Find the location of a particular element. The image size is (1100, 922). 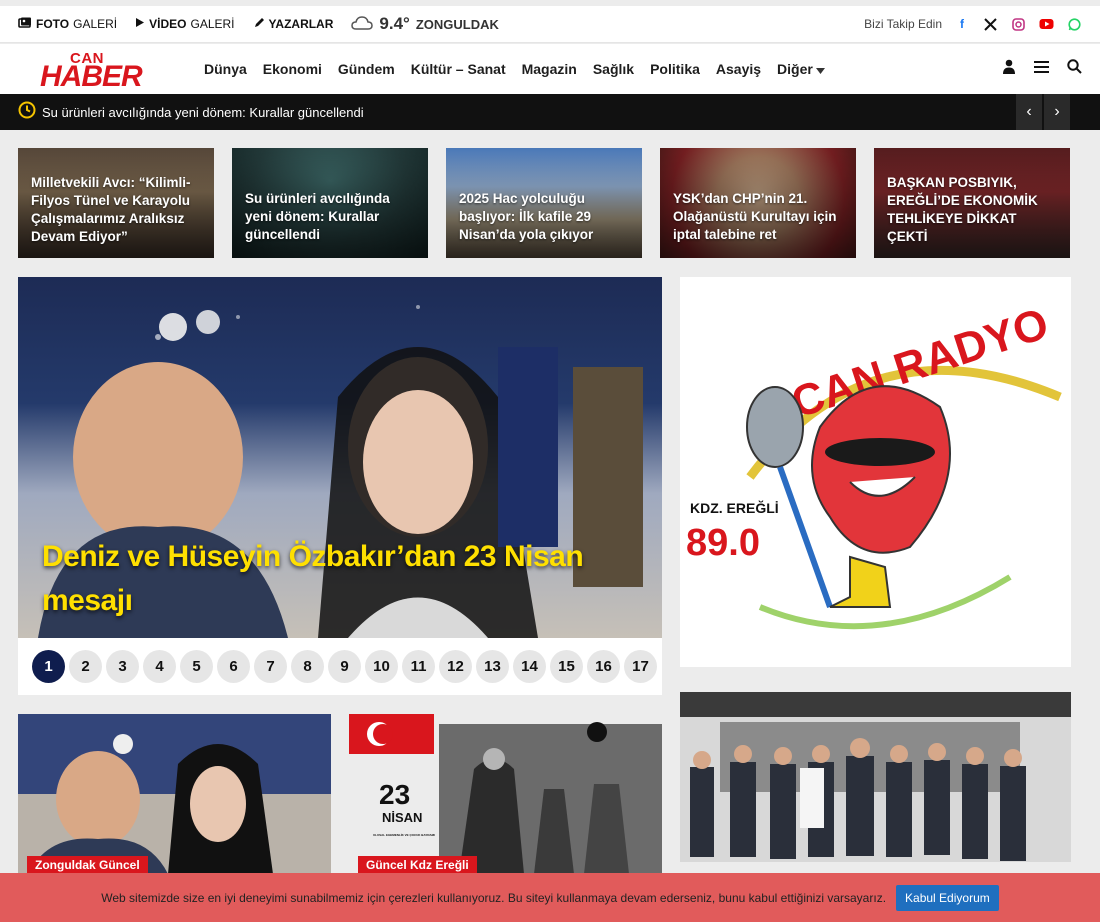

play-icon is located at coordinates (140, 24).